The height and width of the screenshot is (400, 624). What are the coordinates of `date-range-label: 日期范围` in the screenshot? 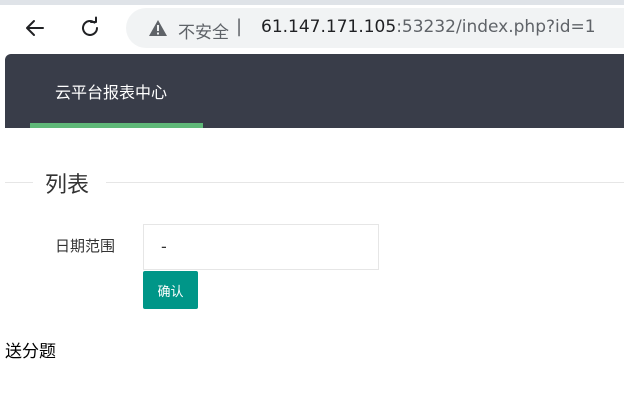 It's located at (85, 246).